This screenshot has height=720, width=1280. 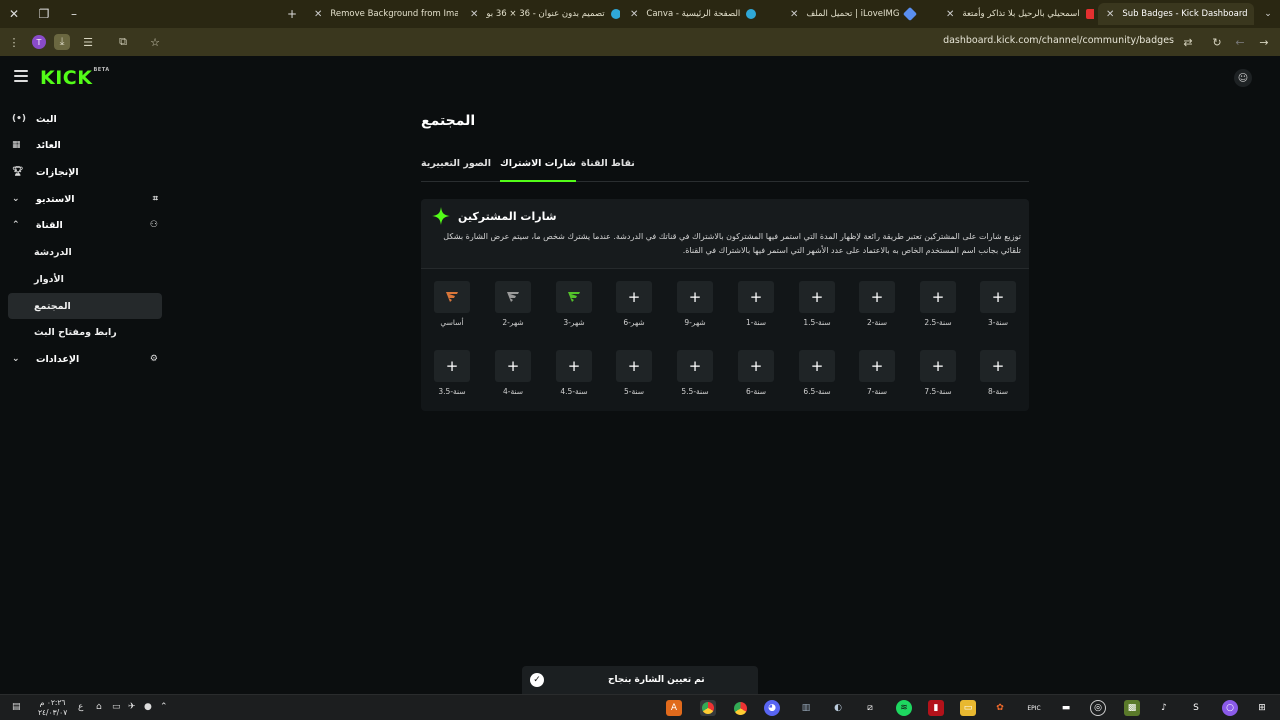 I want to click on microphone-icon: ●, so click(x=148, y=707).